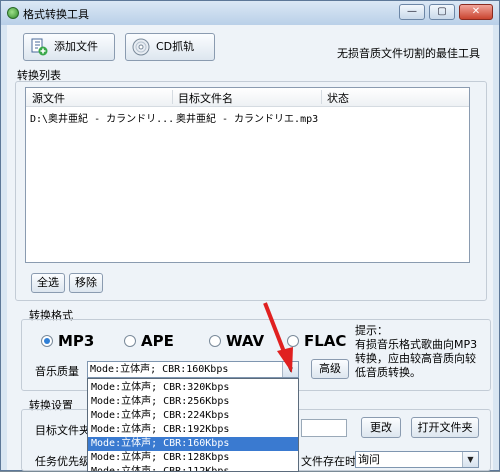  Describe the element at coordinates (330, 369) in the screenshot. I see `advanced-button: 高级` at that location.